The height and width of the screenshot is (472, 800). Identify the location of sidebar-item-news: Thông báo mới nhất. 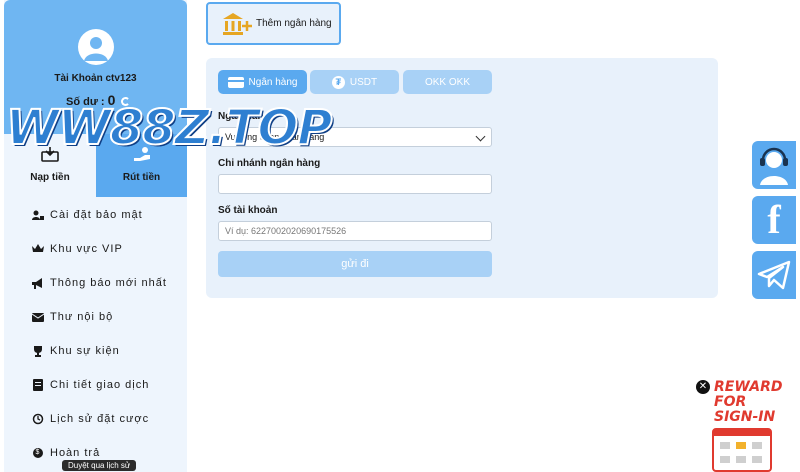
(95, 283).